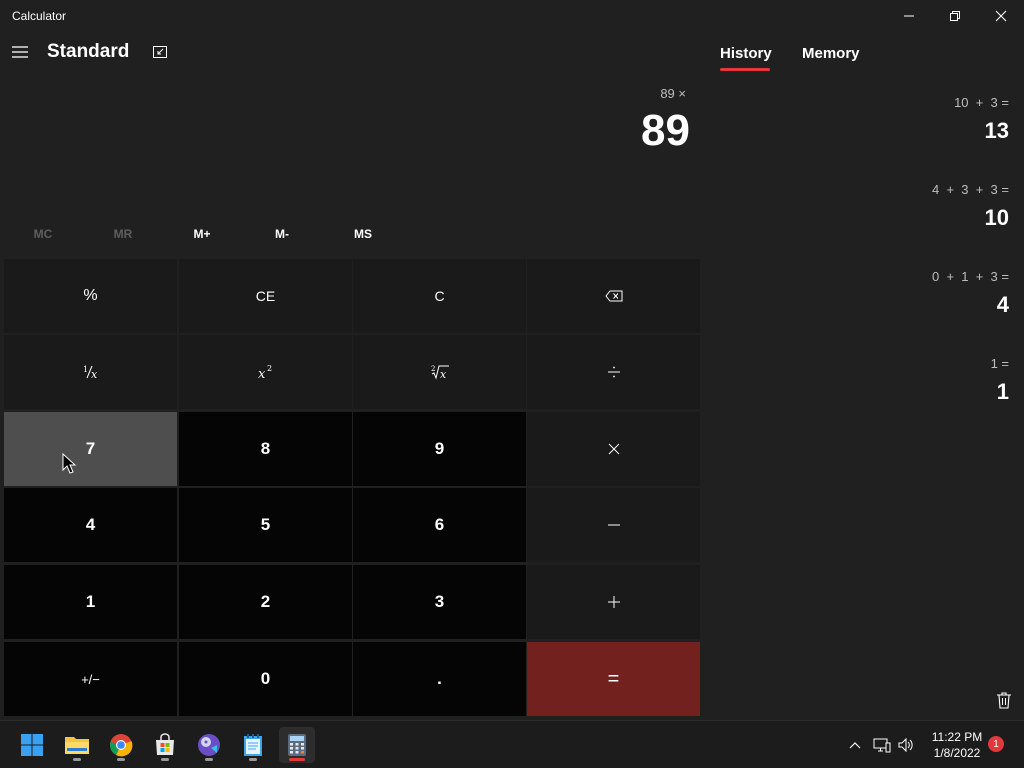  I want to click on history-item: 0 + 1 + 3 = 4, so click(859, 293).